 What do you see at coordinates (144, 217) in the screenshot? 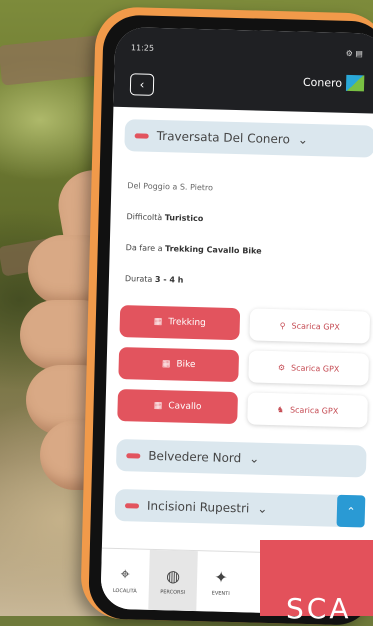
I see `difficulty-label: Difficoltà` at bounding box center [144, 217].